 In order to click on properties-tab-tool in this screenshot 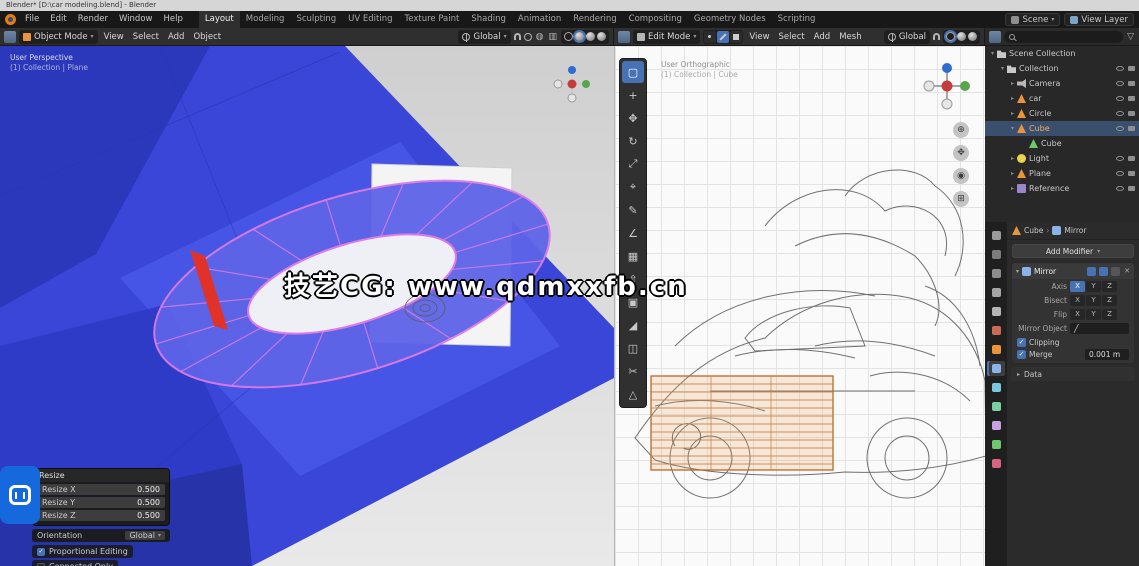, I will do `click(996, 235)`.